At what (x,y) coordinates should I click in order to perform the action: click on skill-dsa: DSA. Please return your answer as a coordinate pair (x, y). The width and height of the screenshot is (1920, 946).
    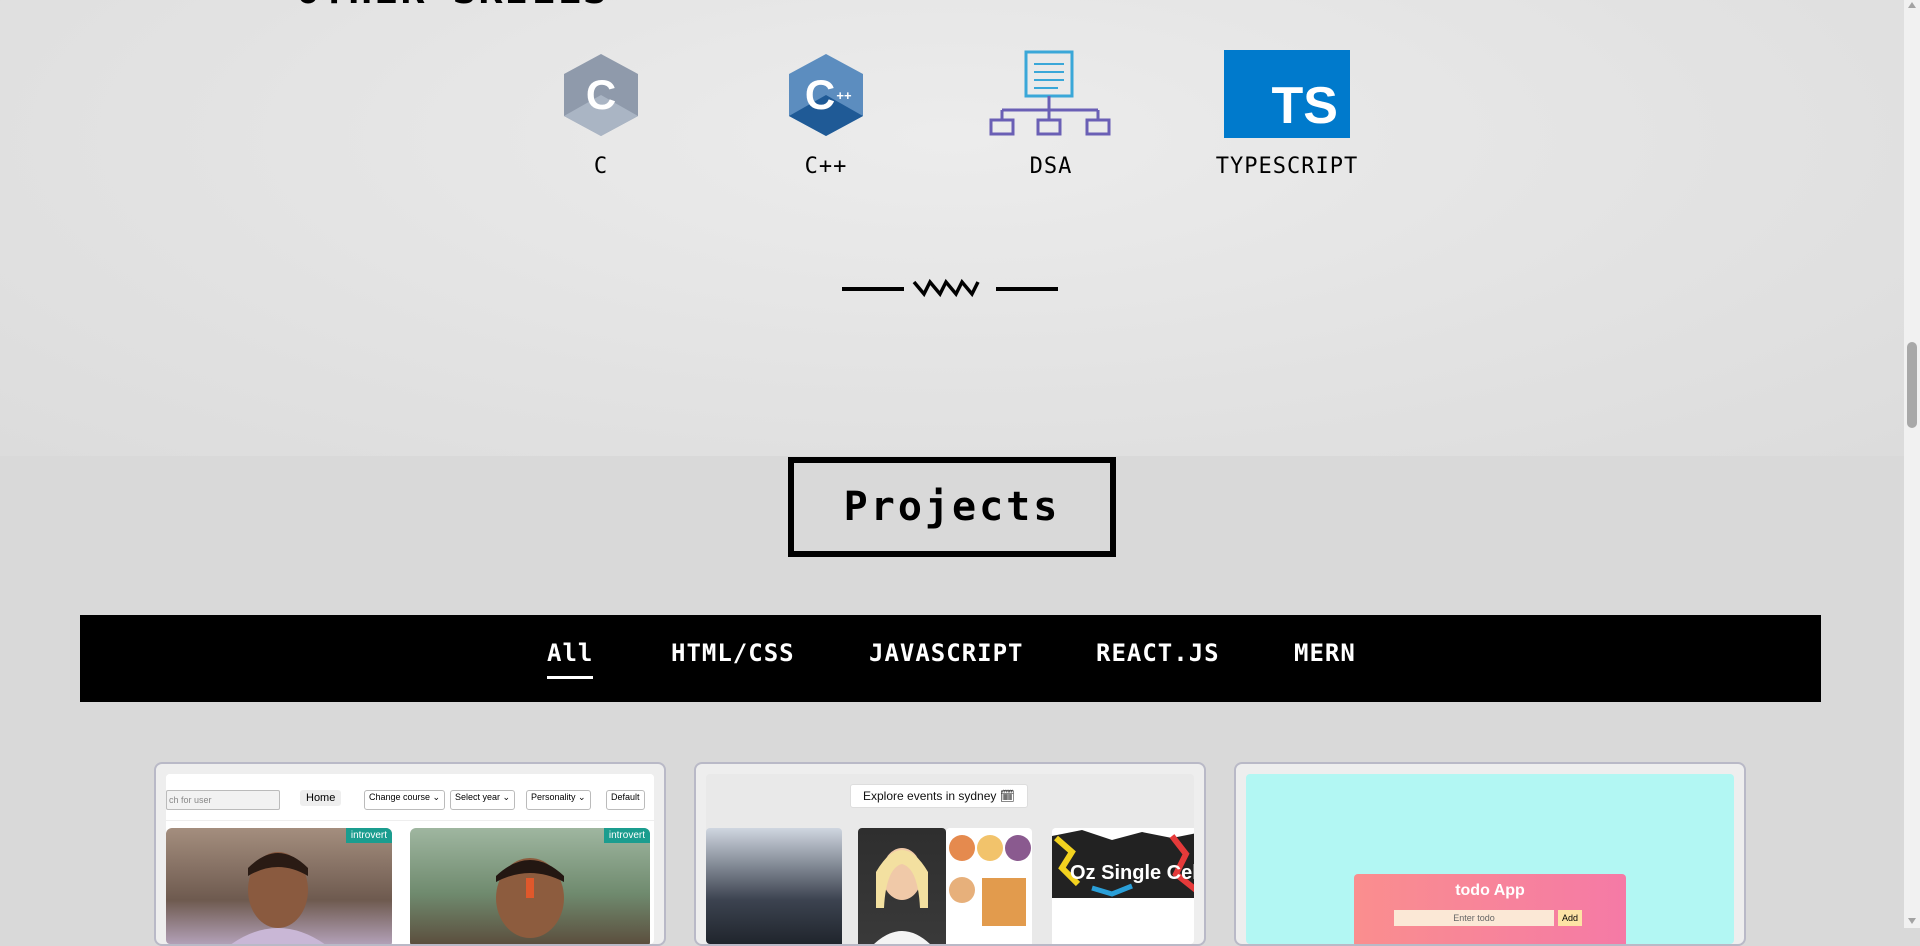
    Looking at the image, I should click on (1051, 113).